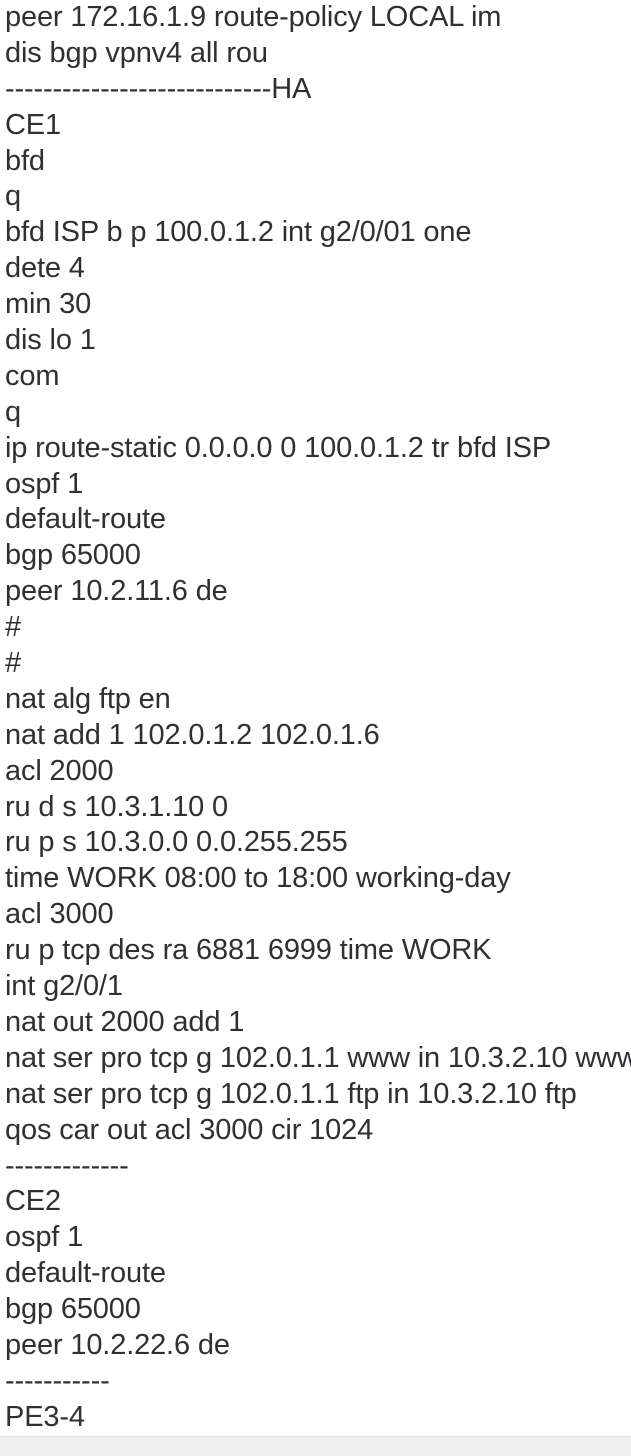 This screenshot has width=631, height=1456. Describe the element at coordinates (88, 698) in the screenshot. I see `config-line: nat alg ftp en` at that location.